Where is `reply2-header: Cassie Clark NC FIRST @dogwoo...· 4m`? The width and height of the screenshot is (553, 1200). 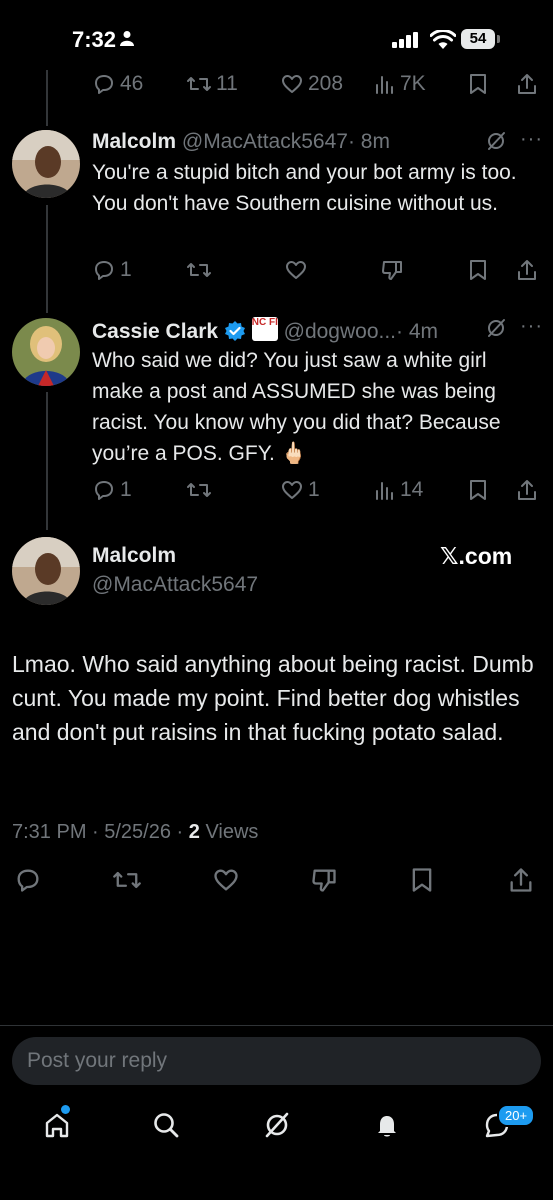 reply2-header: Cassie Clark NC FIRST @dogwoo...· 4m is located at coordinates (265, 330).